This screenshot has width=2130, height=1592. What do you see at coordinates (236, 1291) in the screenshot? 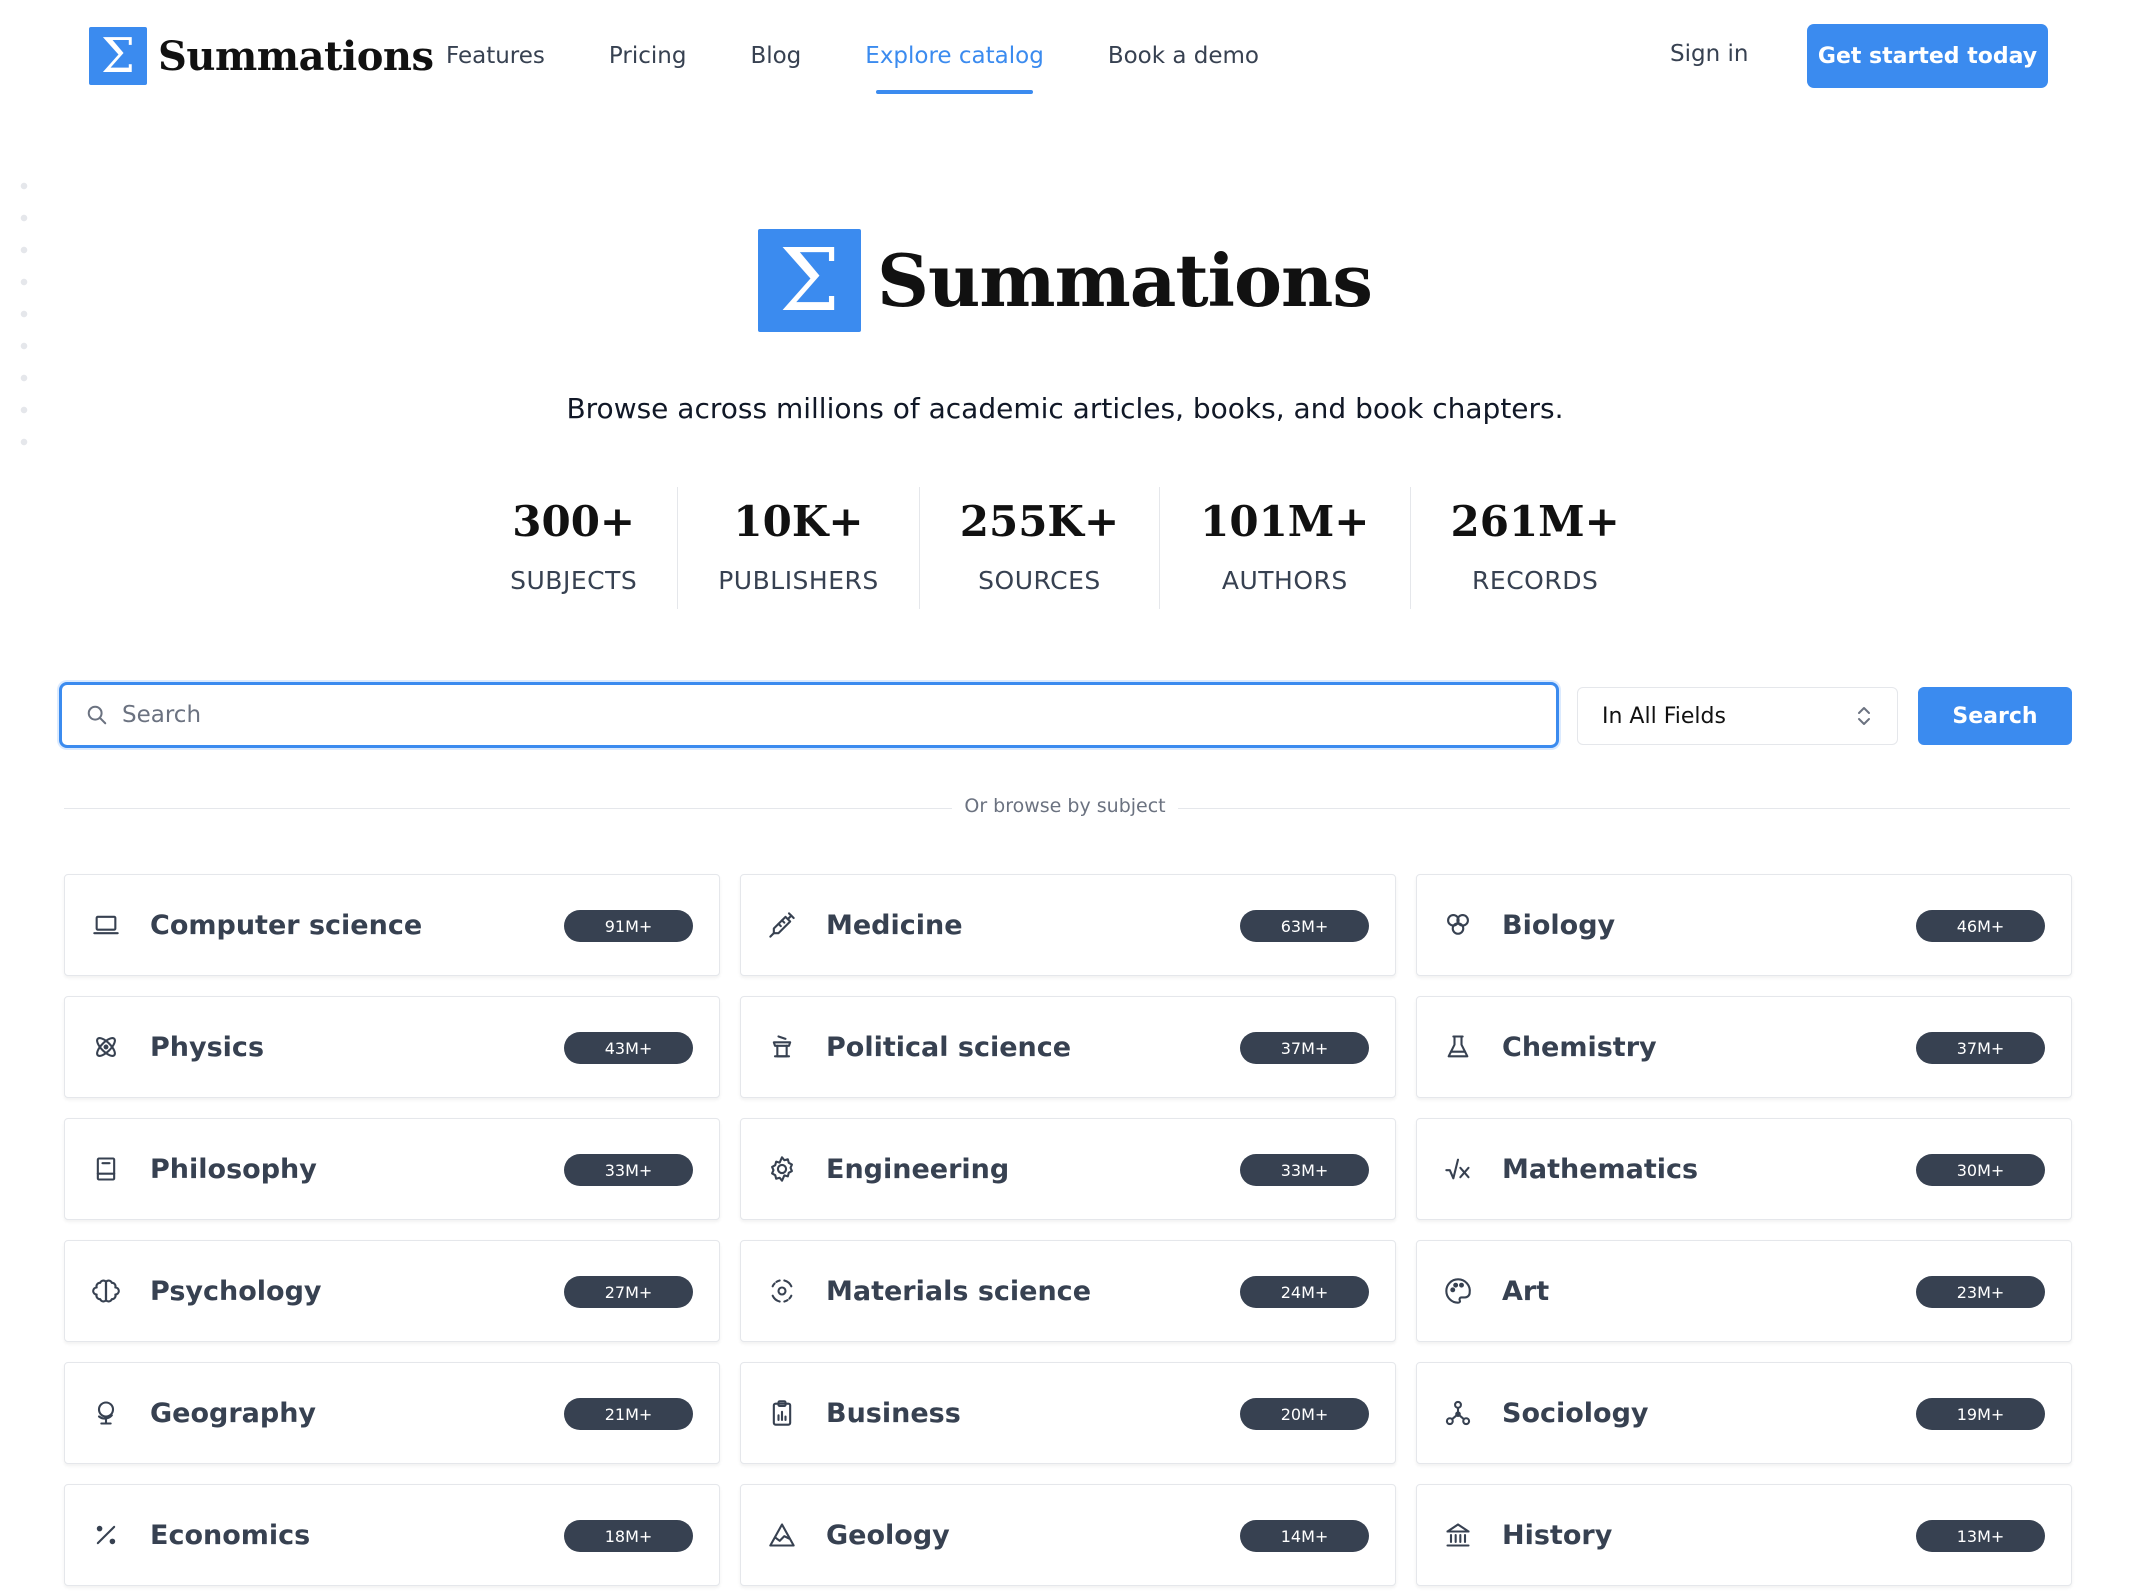
I see `subject-label: Psychology` at bounding box center [236, 1291].